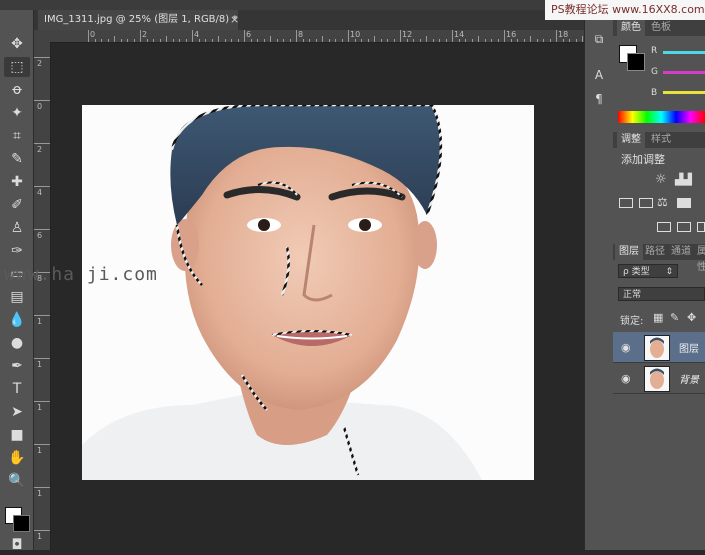 The image size is (705, 555). Describe the element at coordinates (631, 140) in the screenshot. I see `tab-adjustments: 调整` at that location.